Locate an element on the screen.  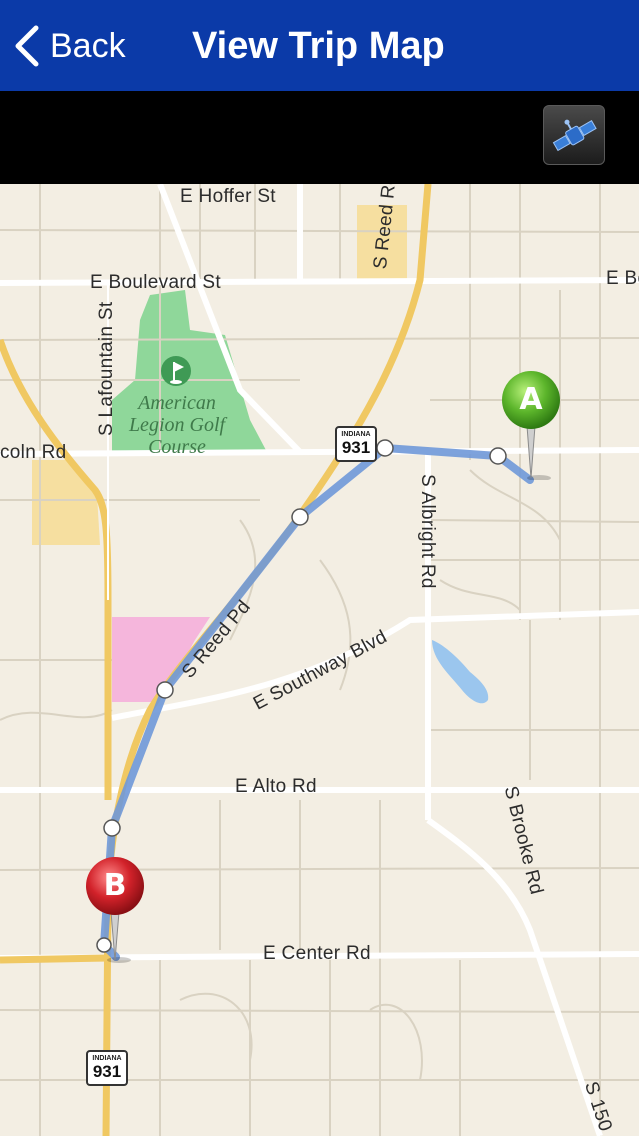
navigation-bar: Back View Trip Map is located at coordinates (319, 45).